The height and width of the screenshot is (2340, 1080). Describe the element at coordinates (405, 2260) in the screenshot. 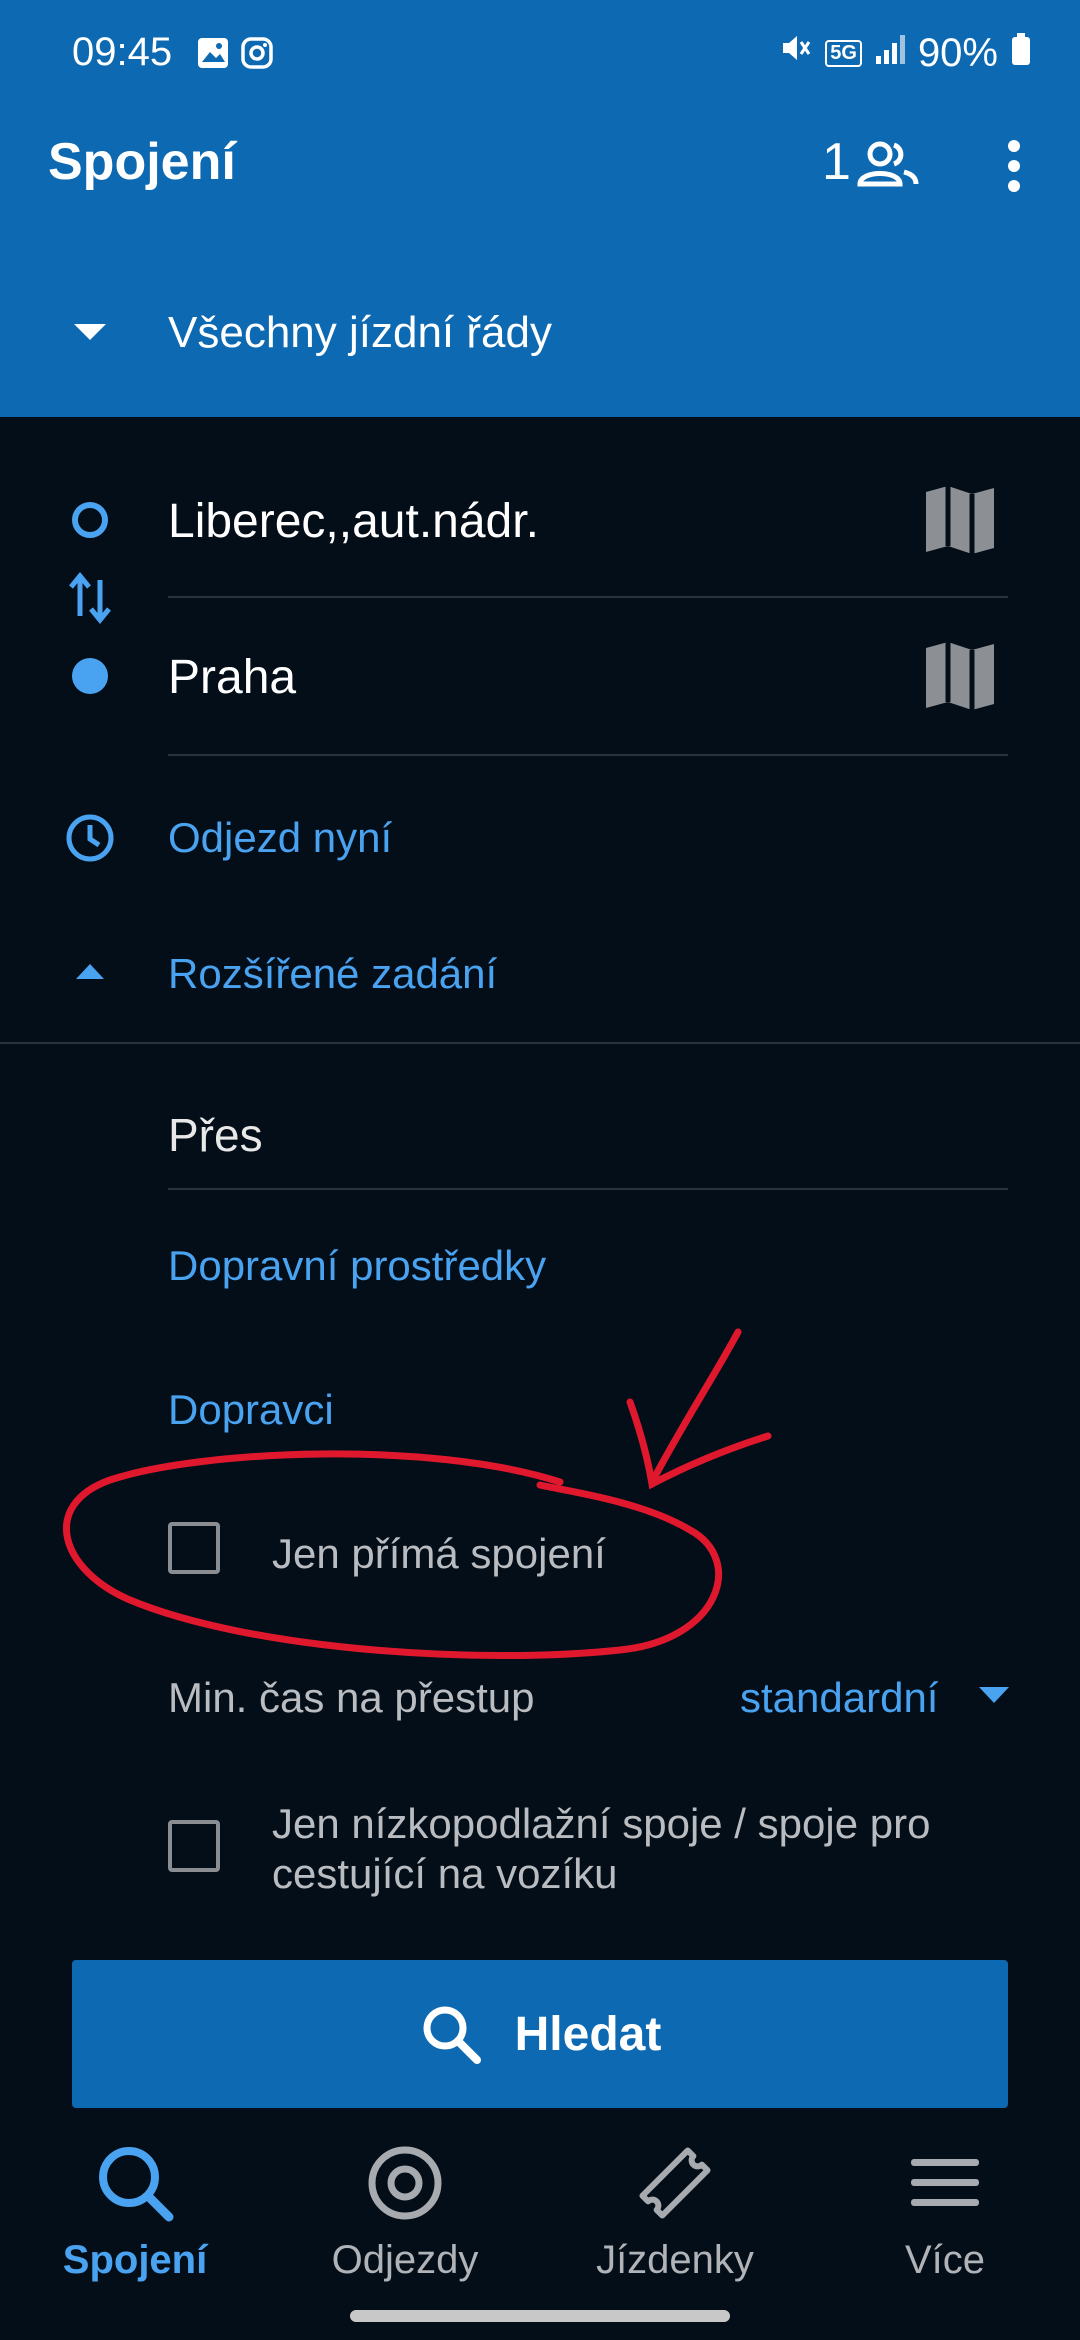

I see `nav-label: Odjezdy` at that location.